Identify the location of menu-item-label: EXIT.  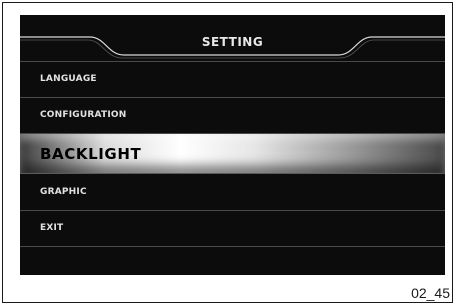
(52, 228).